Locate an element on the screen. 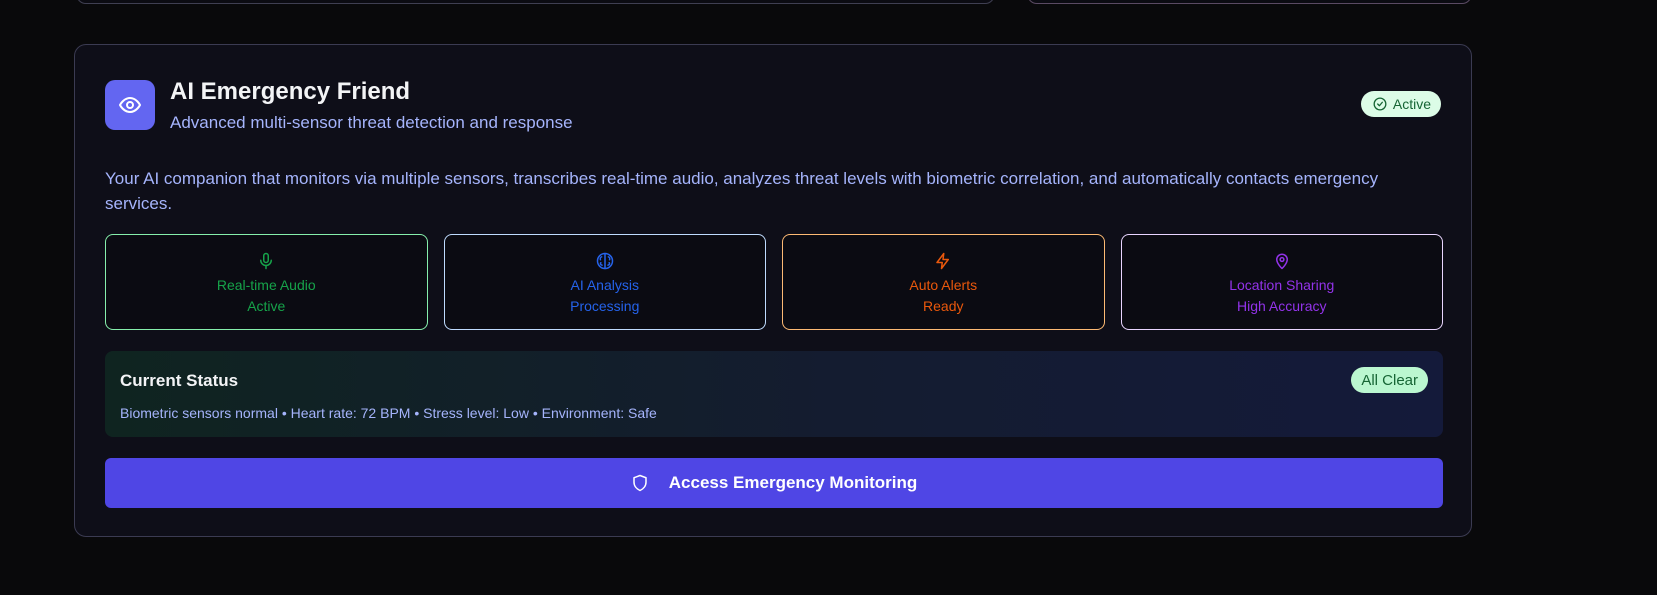 The height and width of the screenshot is (595, 1657). map-pin-icon is located at coordinates (1282, 261).